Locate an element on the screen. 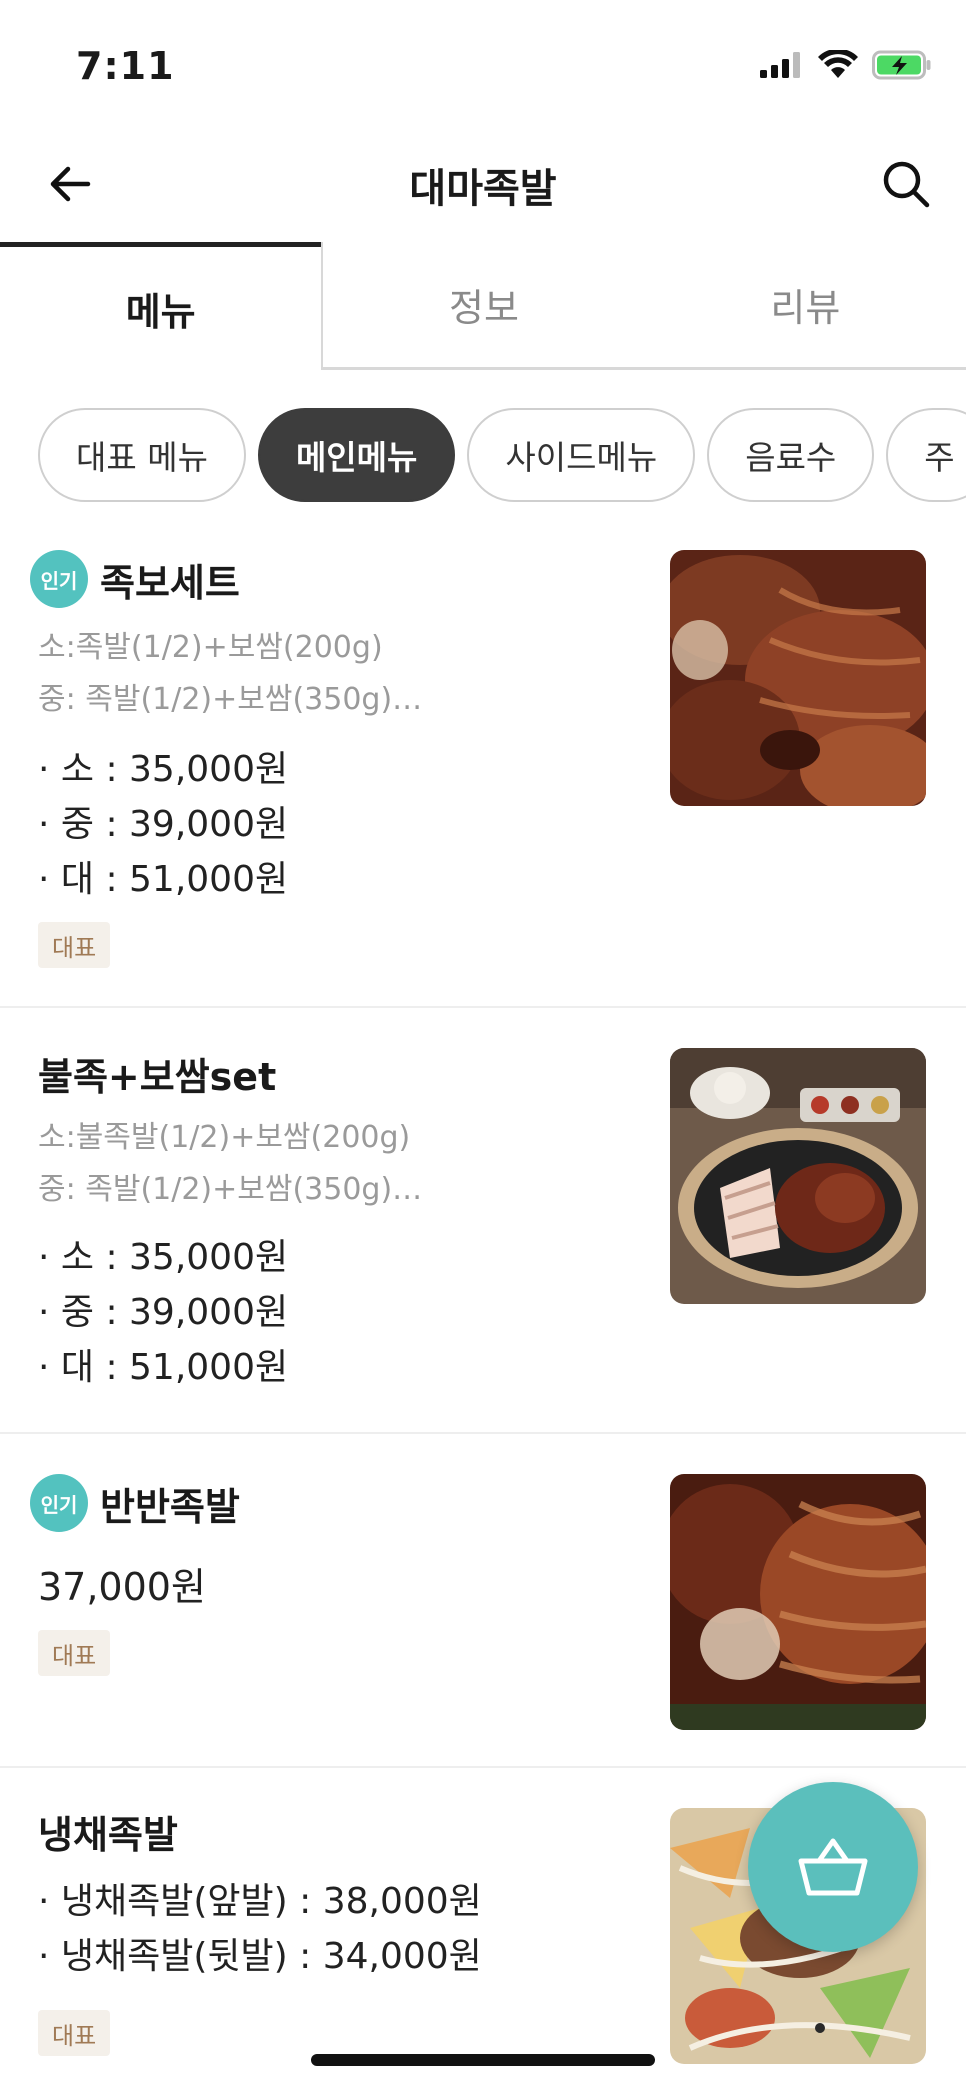  chip-side-menu: 사이드메뉴 is located at coordinates (581, 455).